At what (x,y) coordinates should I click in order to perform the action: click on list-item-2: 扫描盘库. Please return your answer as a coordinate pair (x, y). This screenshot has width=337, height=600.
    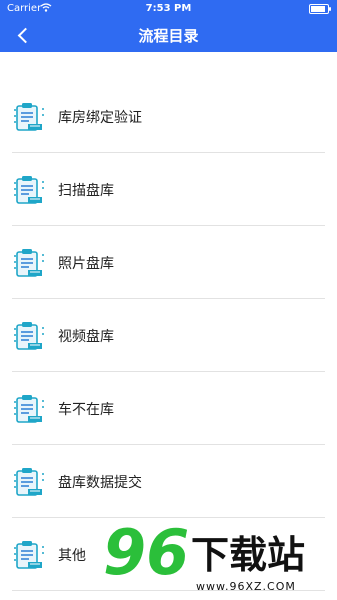
    Looking at the image, I should click on (168, 189).